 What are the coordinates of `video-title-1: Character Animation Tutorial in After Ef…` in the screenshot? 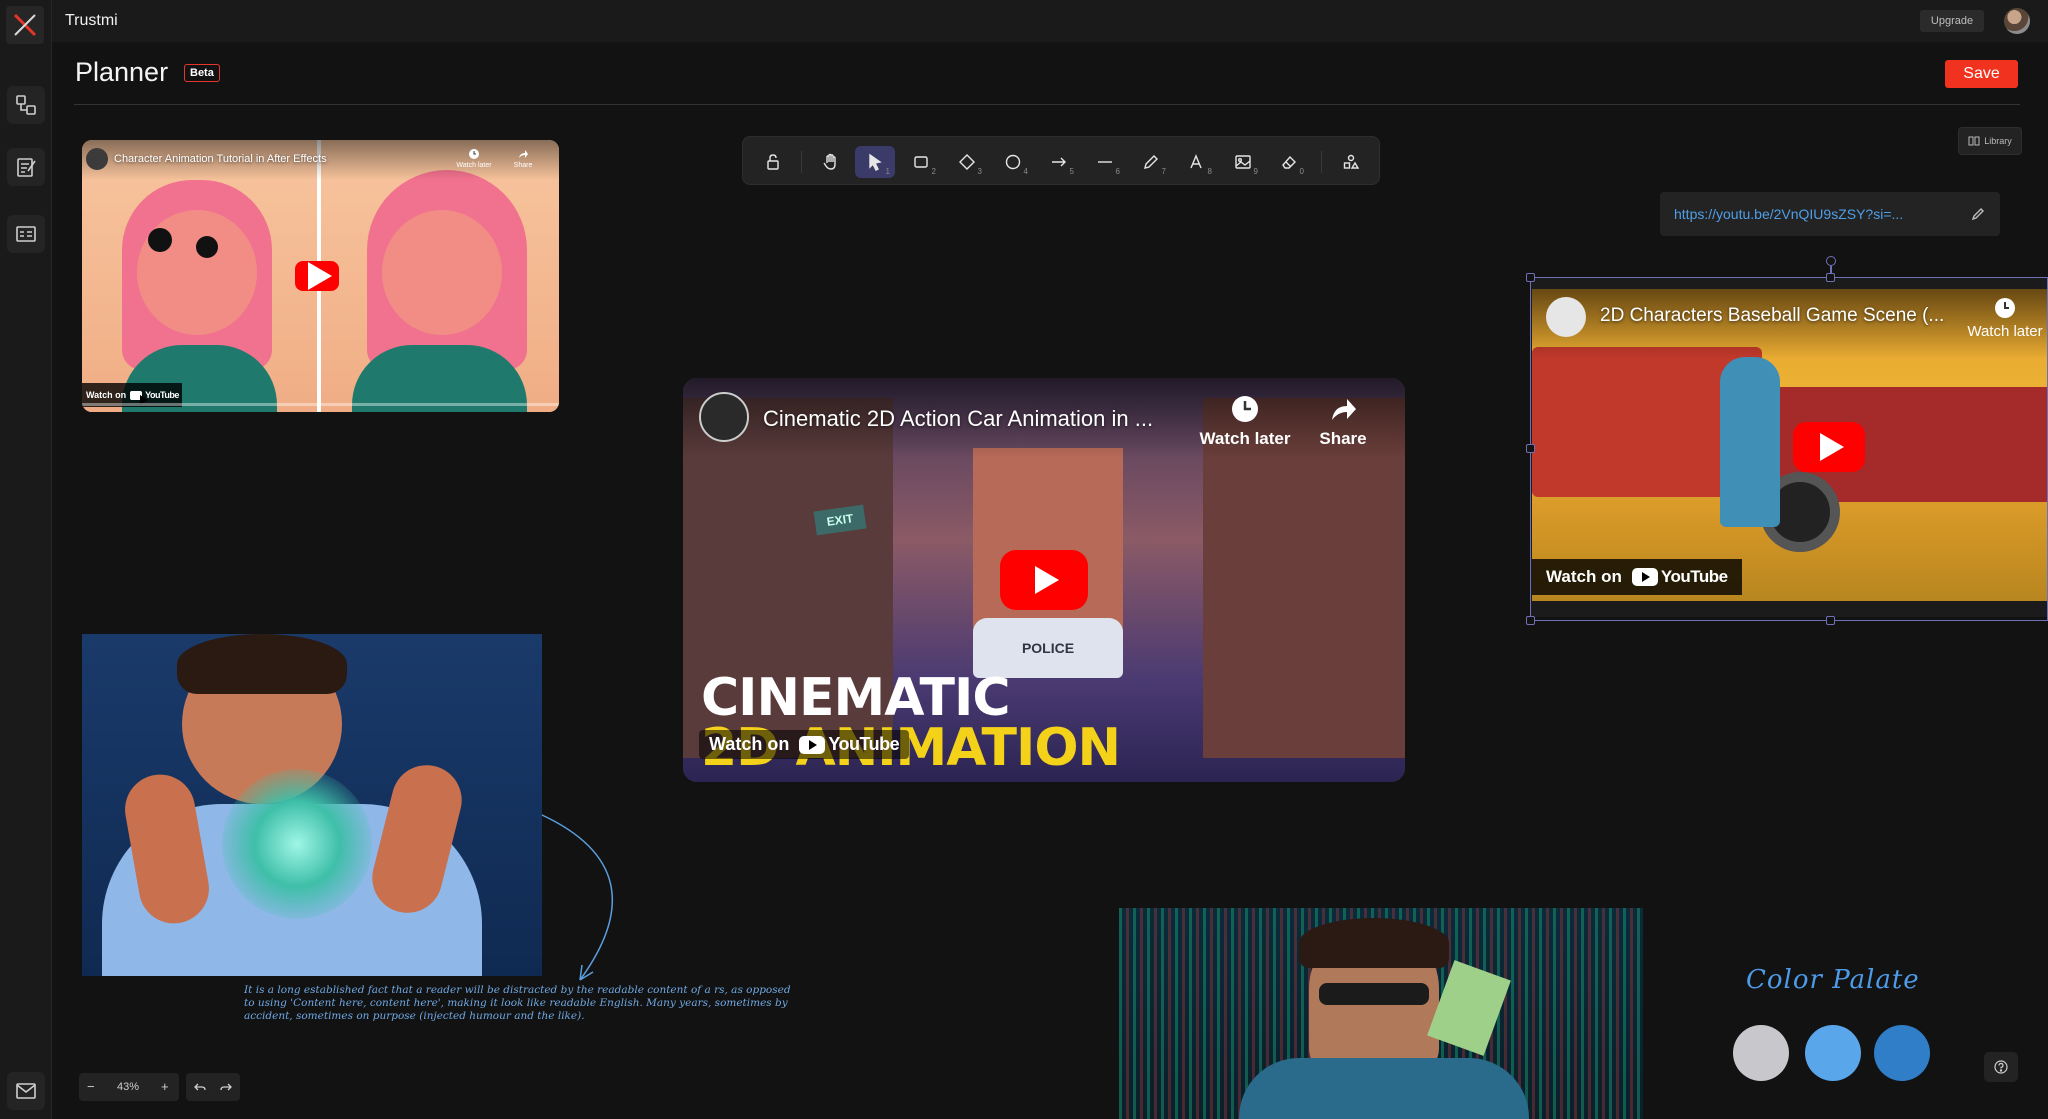 It's located at (220, 159).